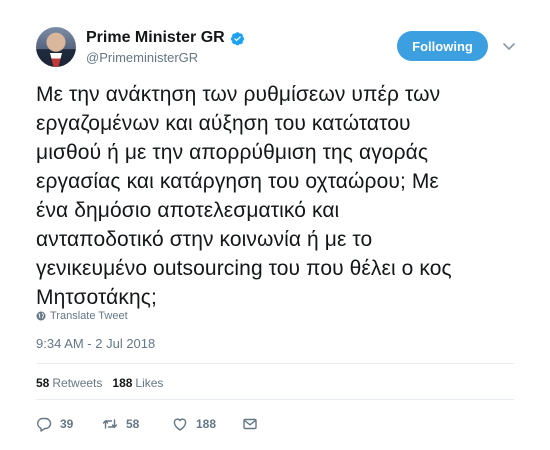 This screenshot has width=550, height=450. I want to click on tweet-actions: 39 58 188, so click(151, 424).